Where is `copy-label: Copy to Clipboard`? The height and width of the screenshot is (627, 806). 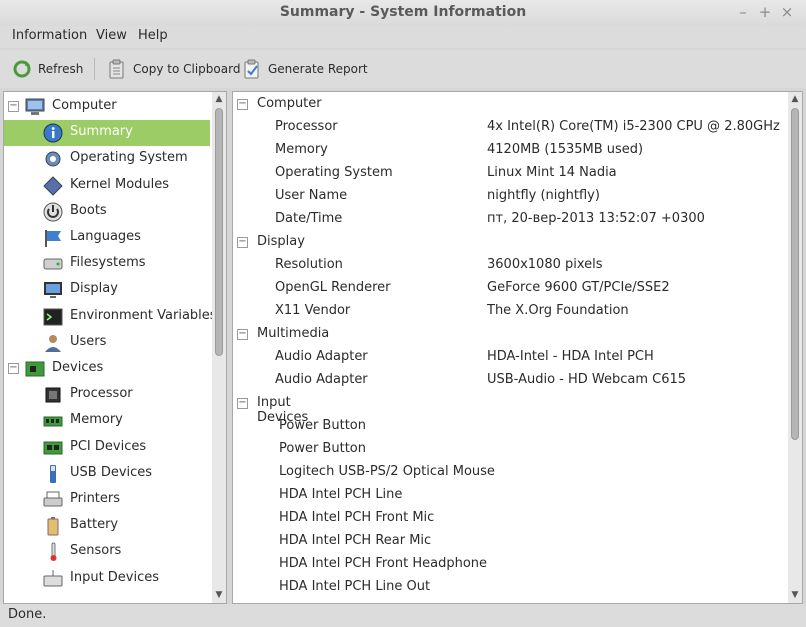
copy-label: Copy to Clipboard is located at coordinates (187, 69).